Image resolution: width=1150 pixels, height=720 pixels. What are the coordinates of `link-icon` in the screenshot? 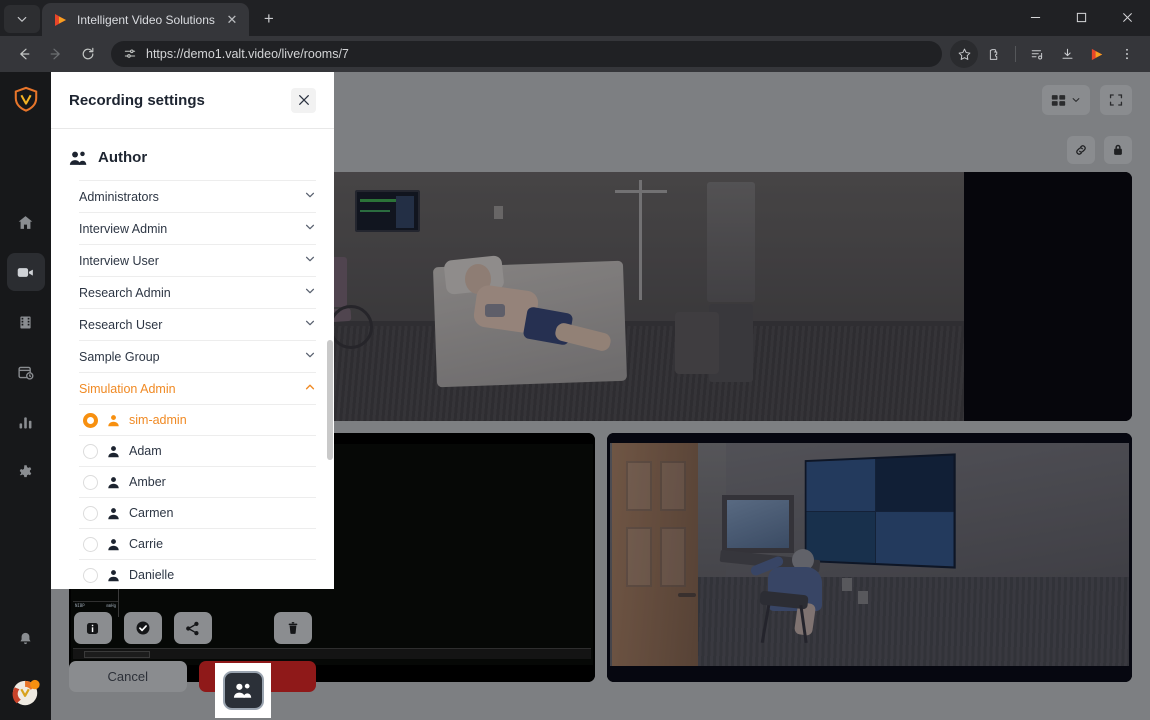 It's located at (1081, 150).